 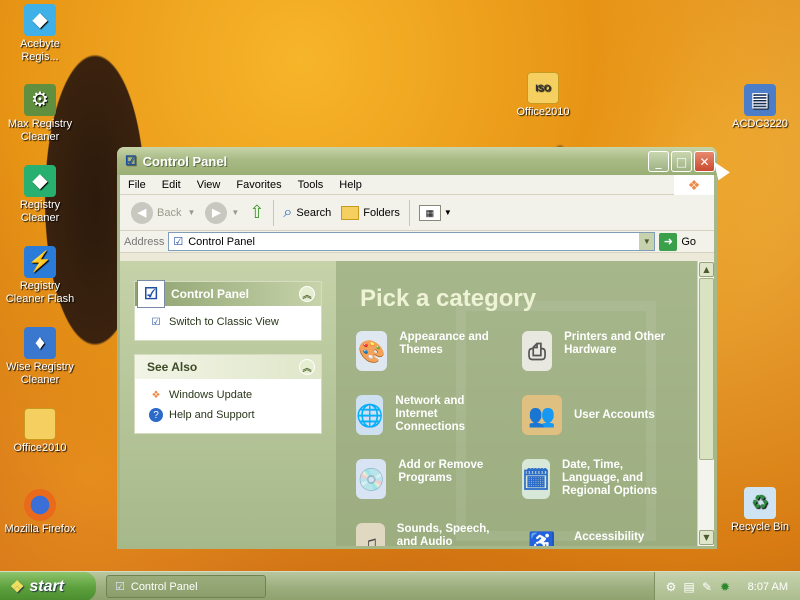 I want to click on acdc-icon: ▤, so click(x=760, y=100).